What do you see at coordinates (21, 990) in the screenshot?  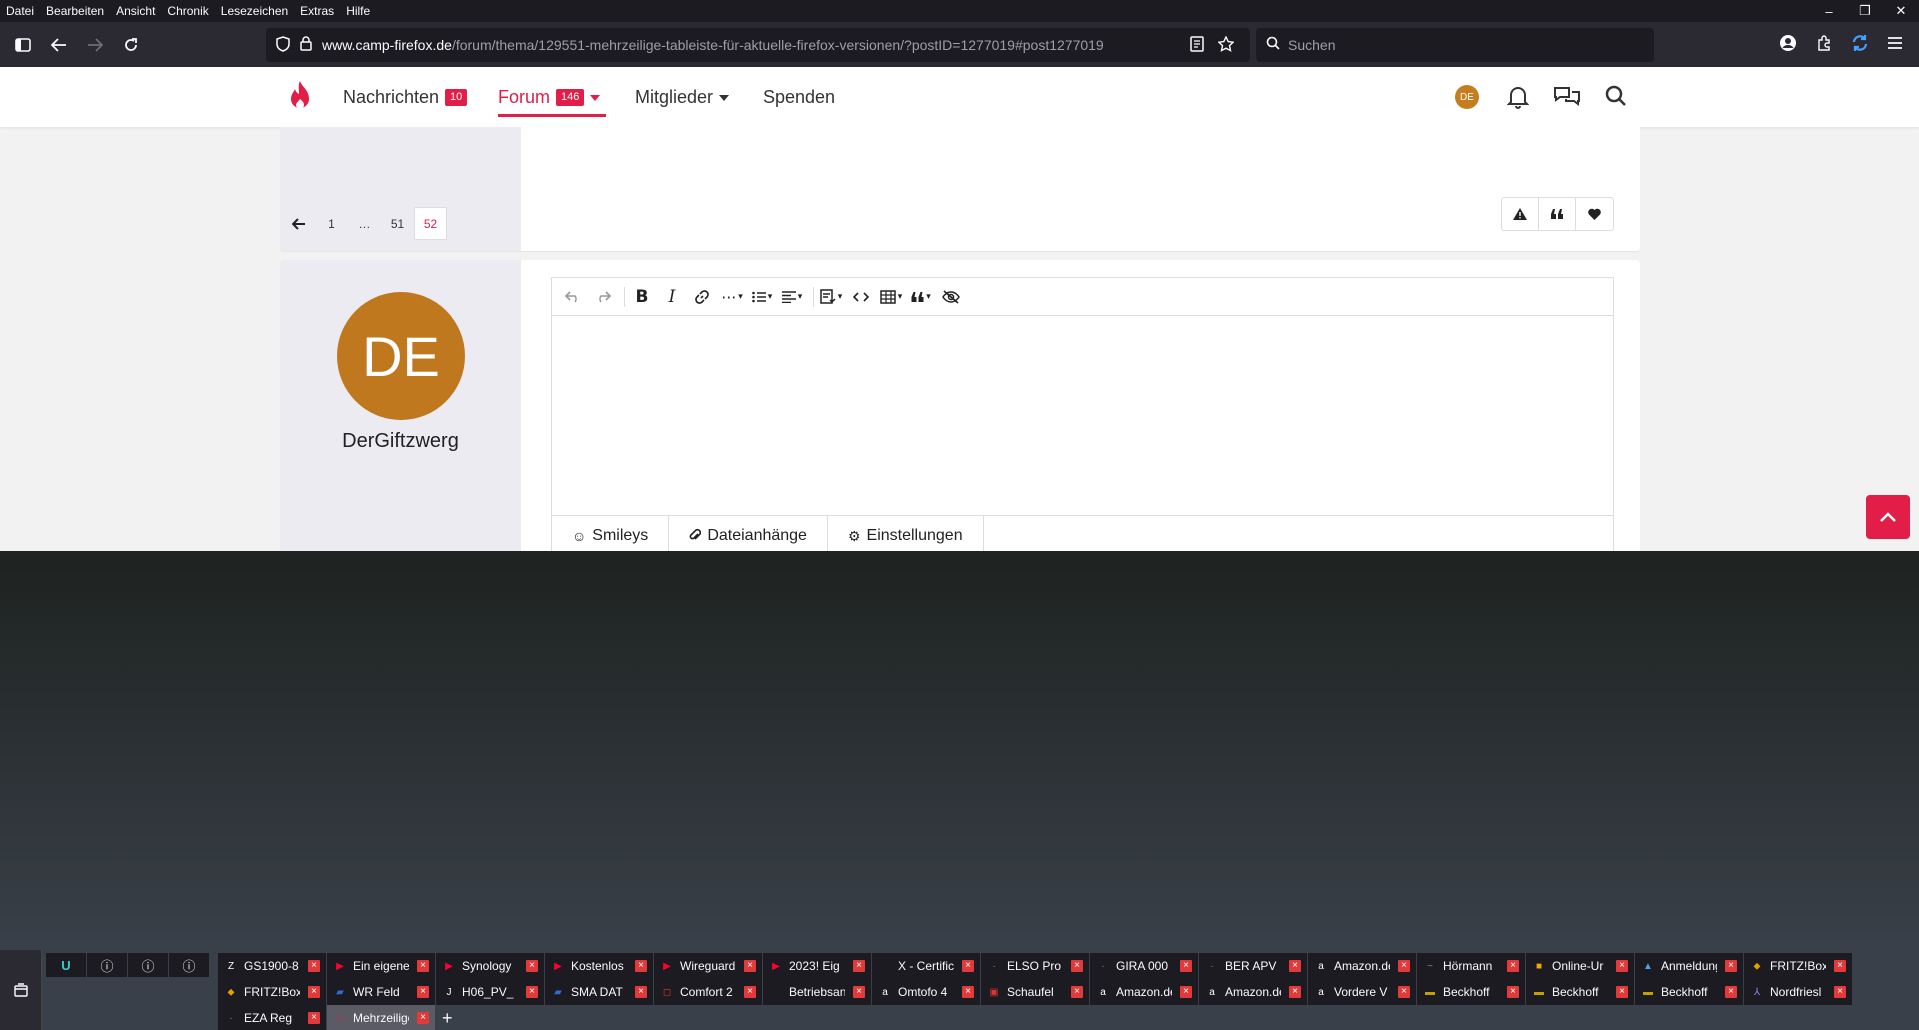 I see `firefox-view-icon` at bounding box center [21, 990].